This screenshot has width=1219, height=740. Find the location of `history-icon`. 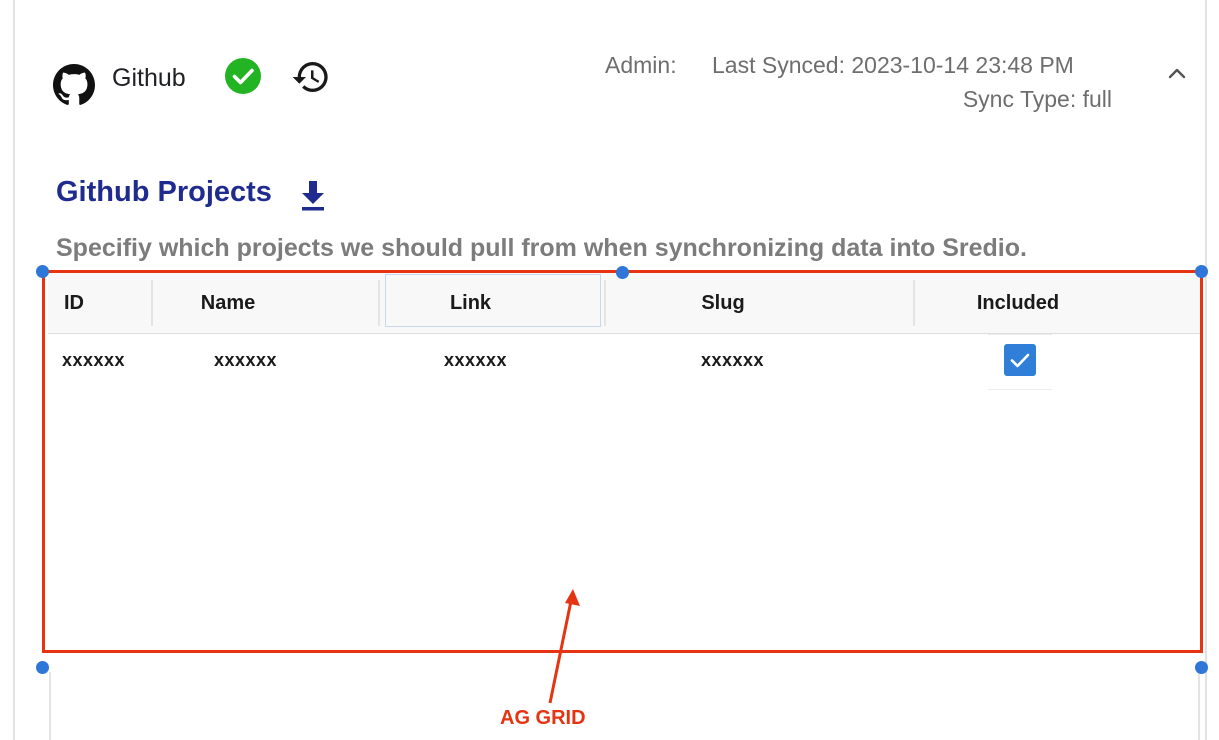

history-icon is located at coordinates (311, 77).